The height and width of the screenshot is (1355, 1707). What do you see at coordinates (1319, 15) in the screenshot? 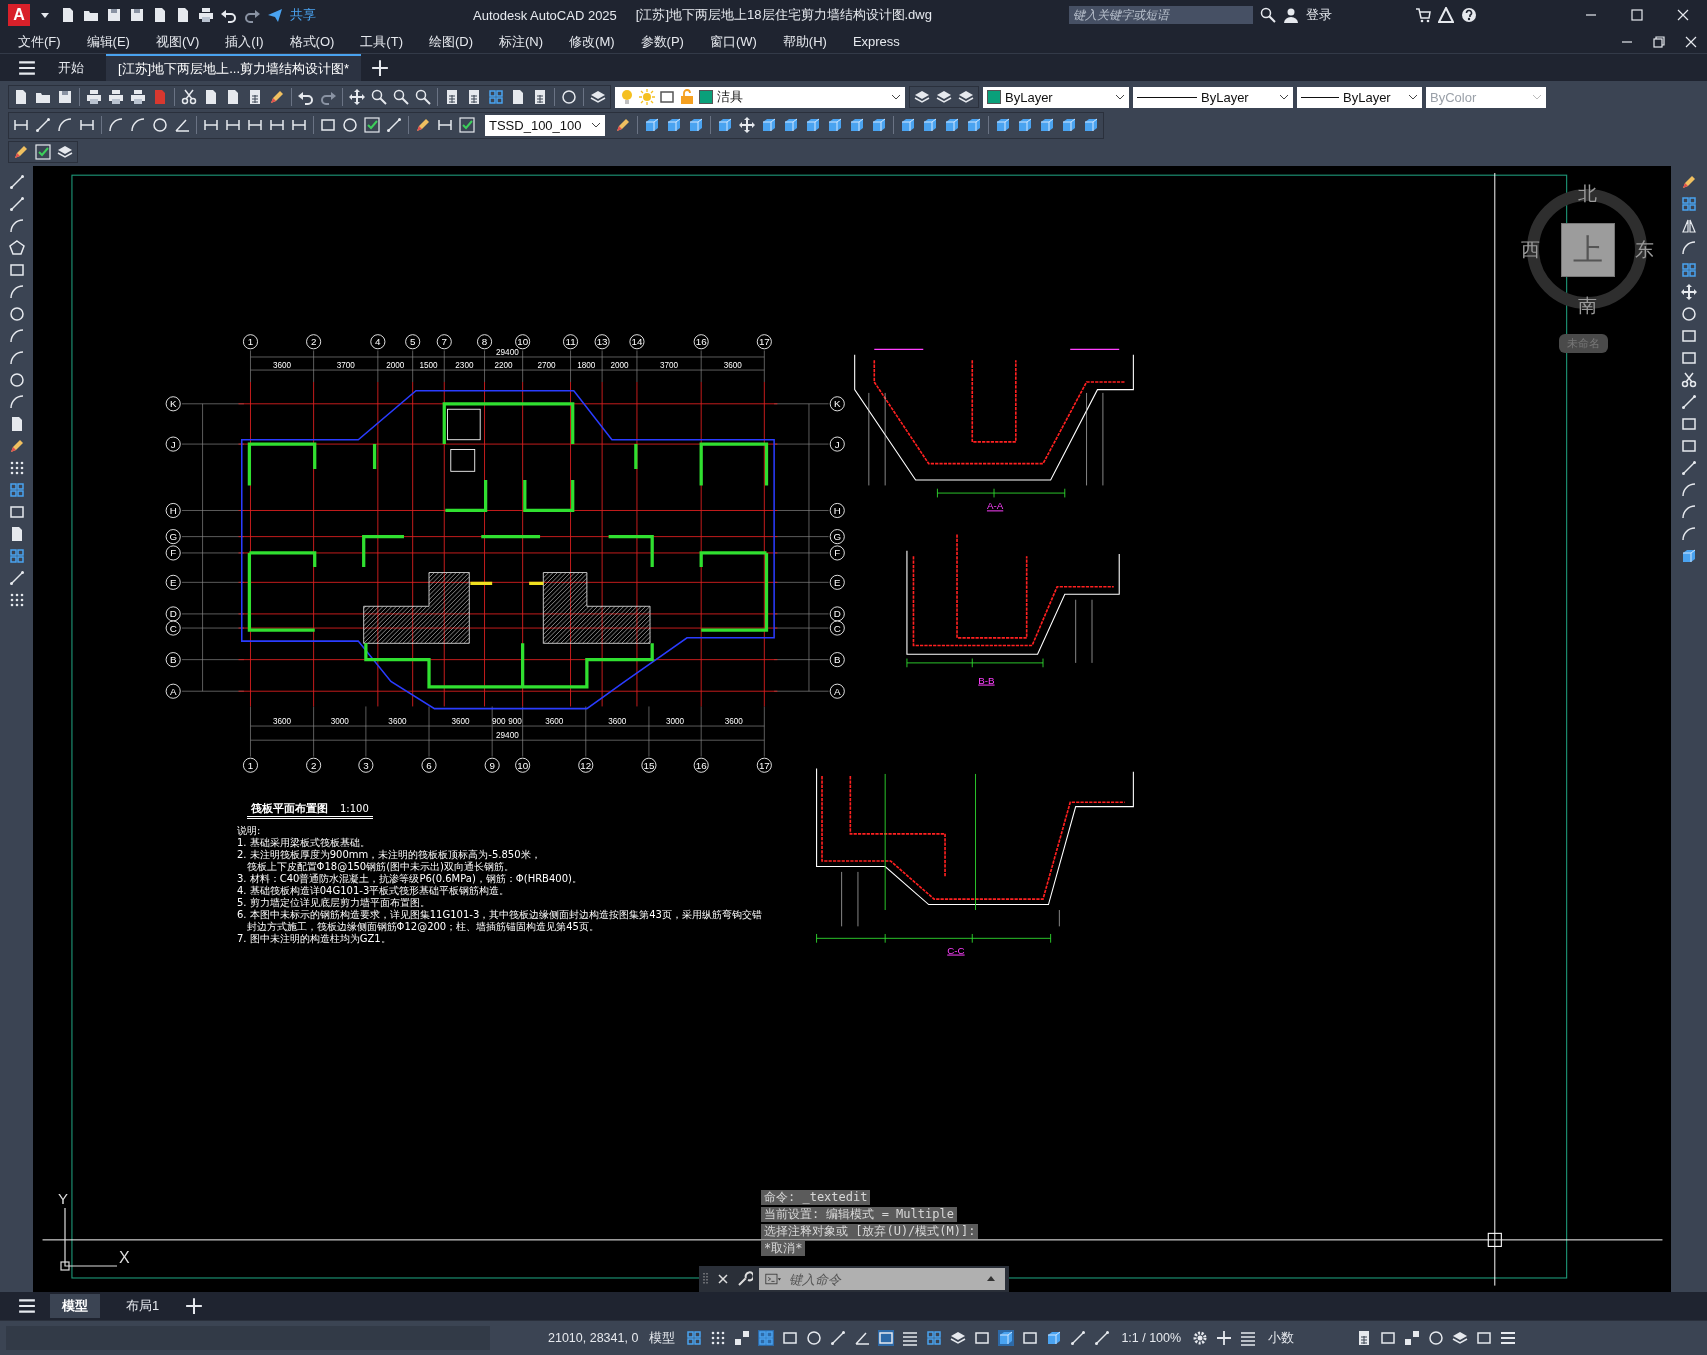
I see `sign-in-link: 登录` at bounding box center [1319, 15].